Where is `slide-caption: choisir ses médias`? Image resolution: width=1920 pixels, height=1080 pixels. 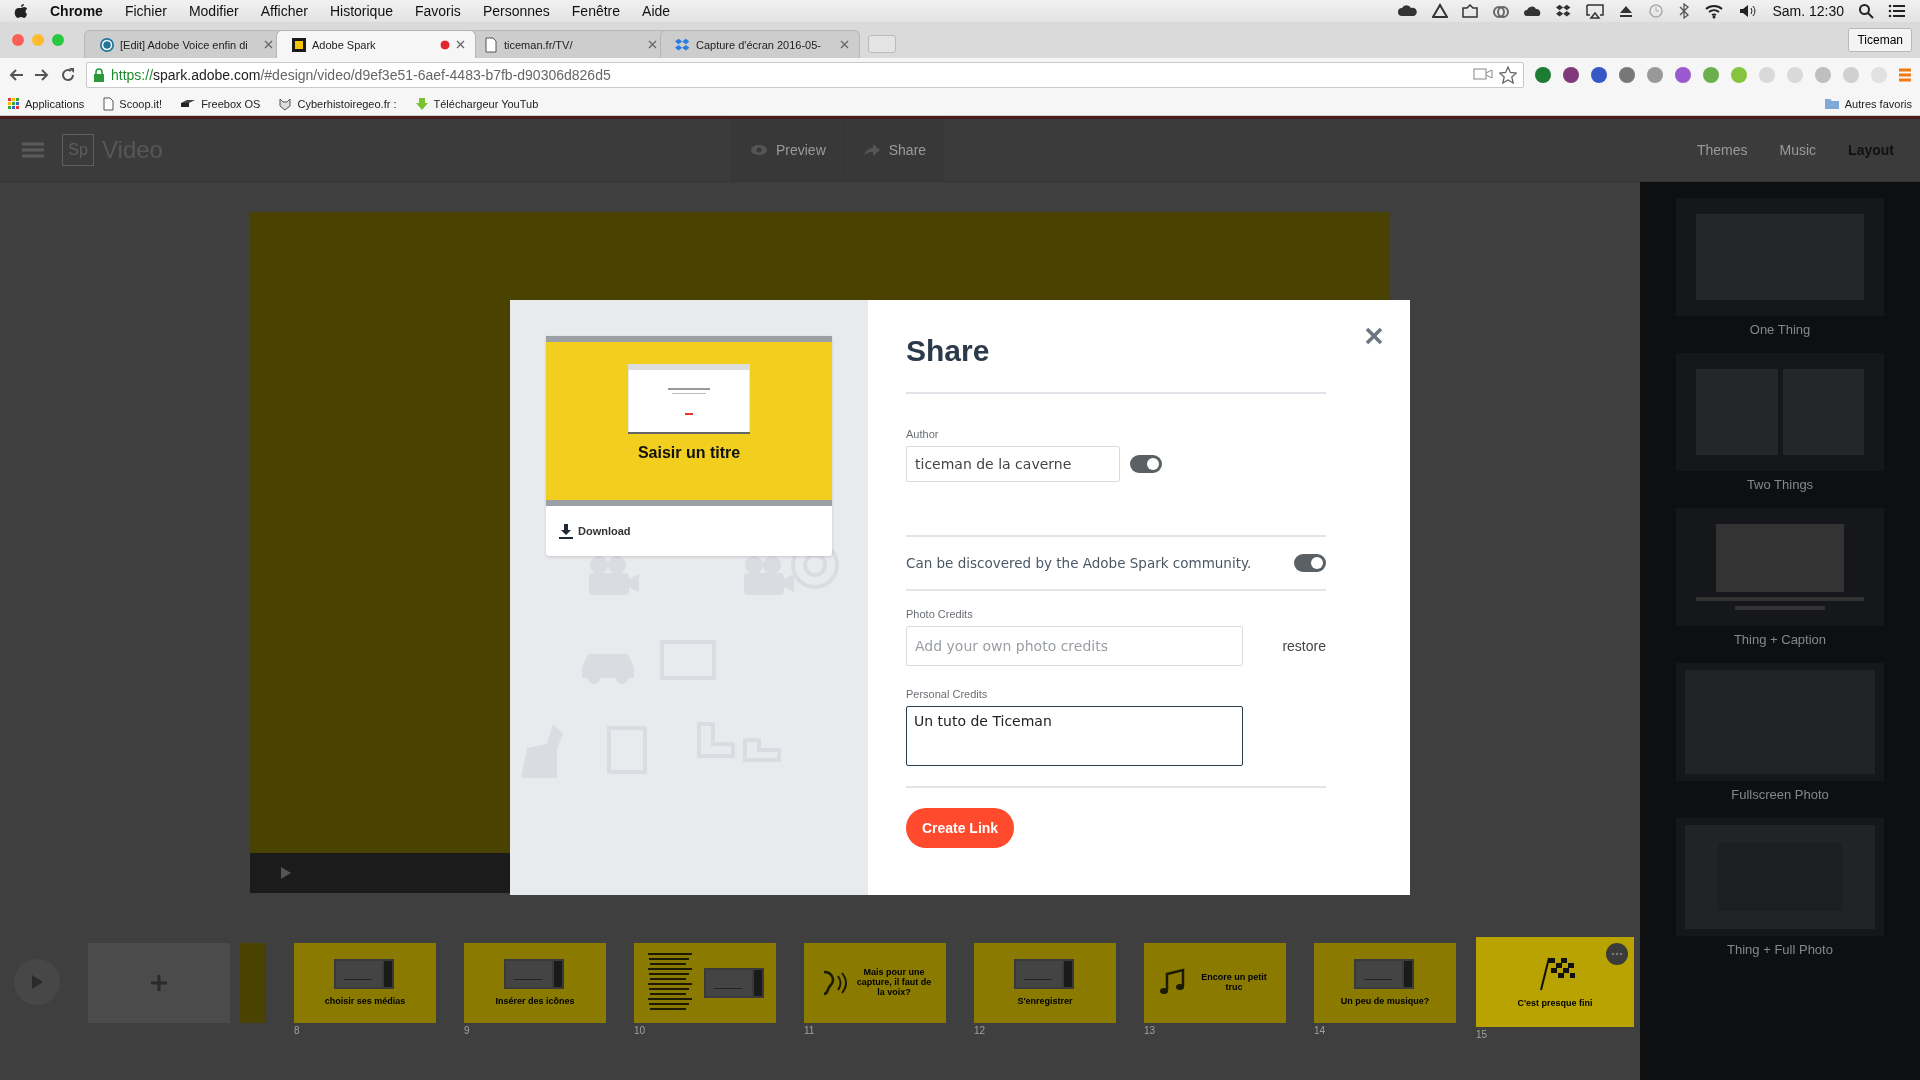
slide-caption: choisir ses médias is located at coordinates (365, 1002).